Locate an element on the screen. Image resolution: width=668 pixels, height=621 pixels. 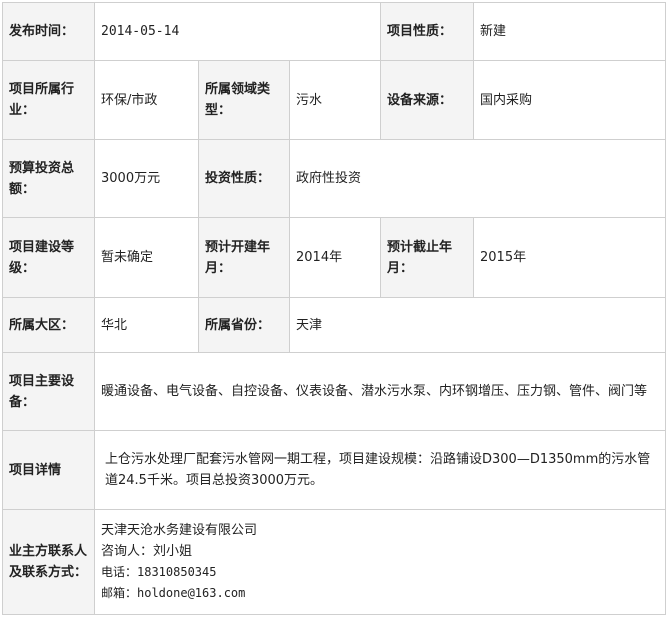
domain-value: 污水 is located at coordinates (335, 100).